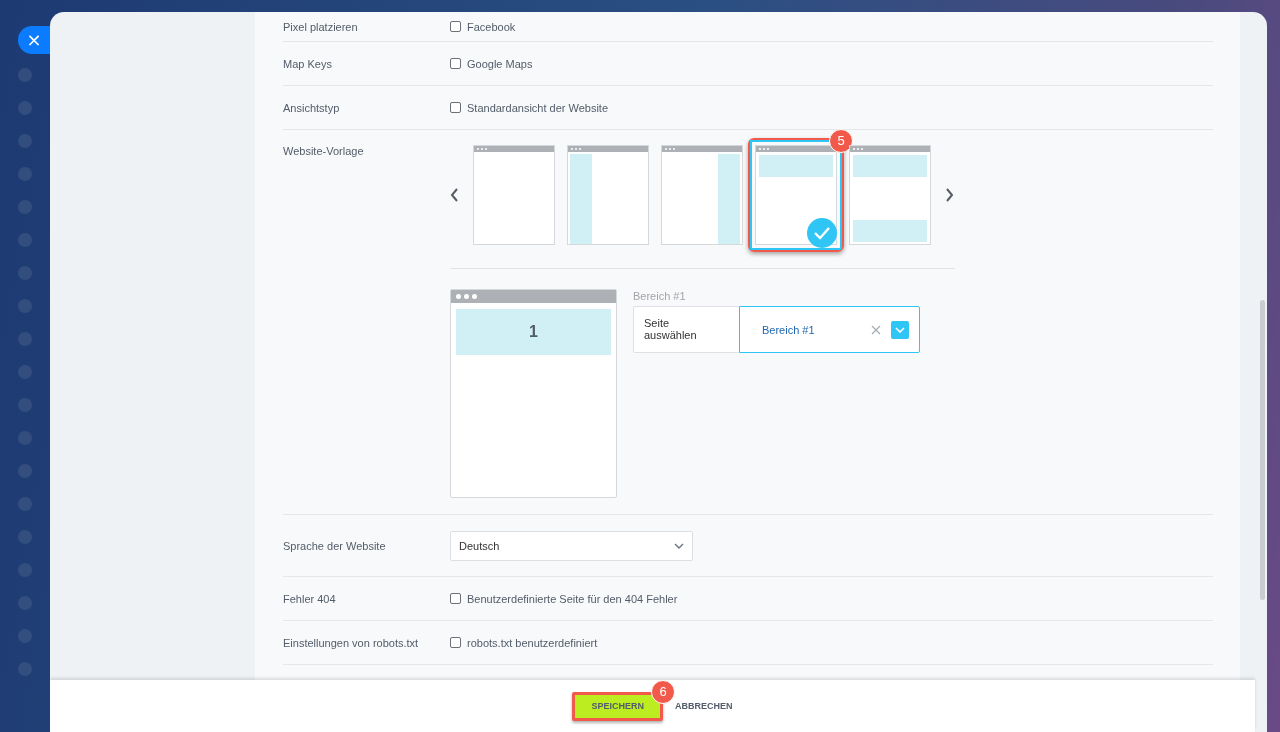  I want to click on close-icon, so click(876, 329).